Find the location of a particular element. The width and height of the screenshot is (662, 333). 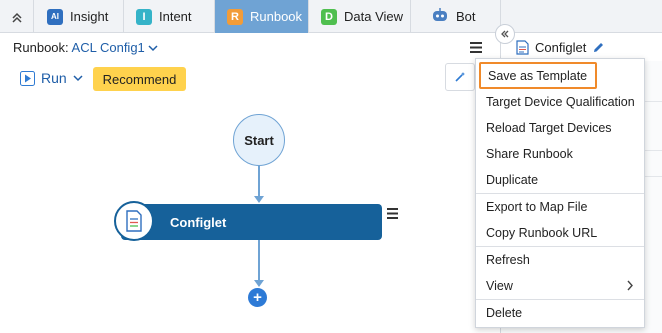

configlet-node-icon is located at coordinates (134, 221).